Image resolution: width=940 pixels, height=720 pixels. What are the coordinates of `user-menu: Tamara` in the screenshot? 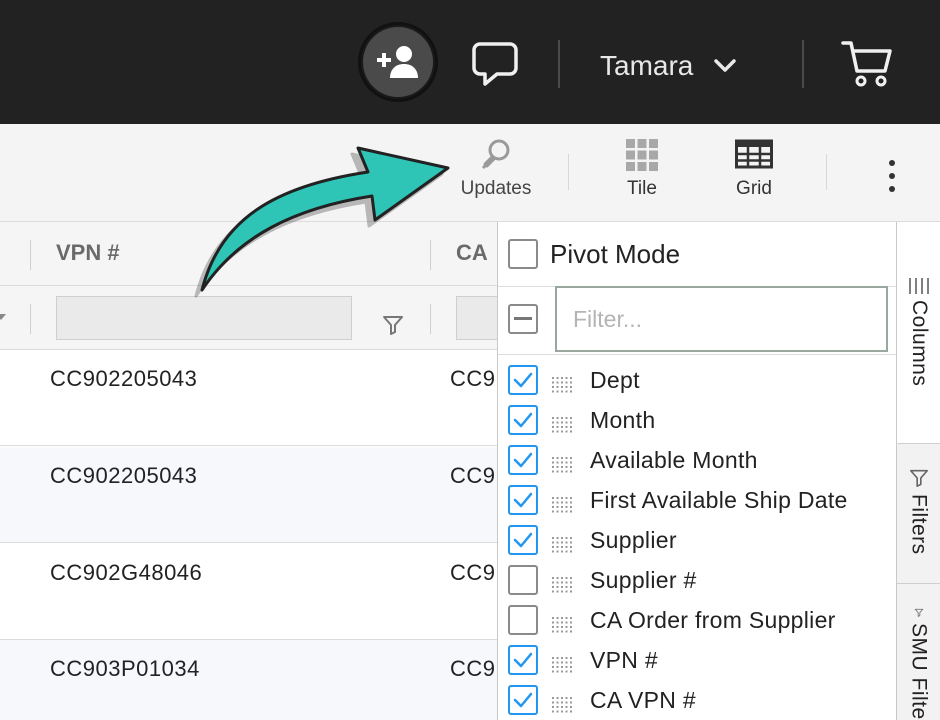 It's located at (668, 66).